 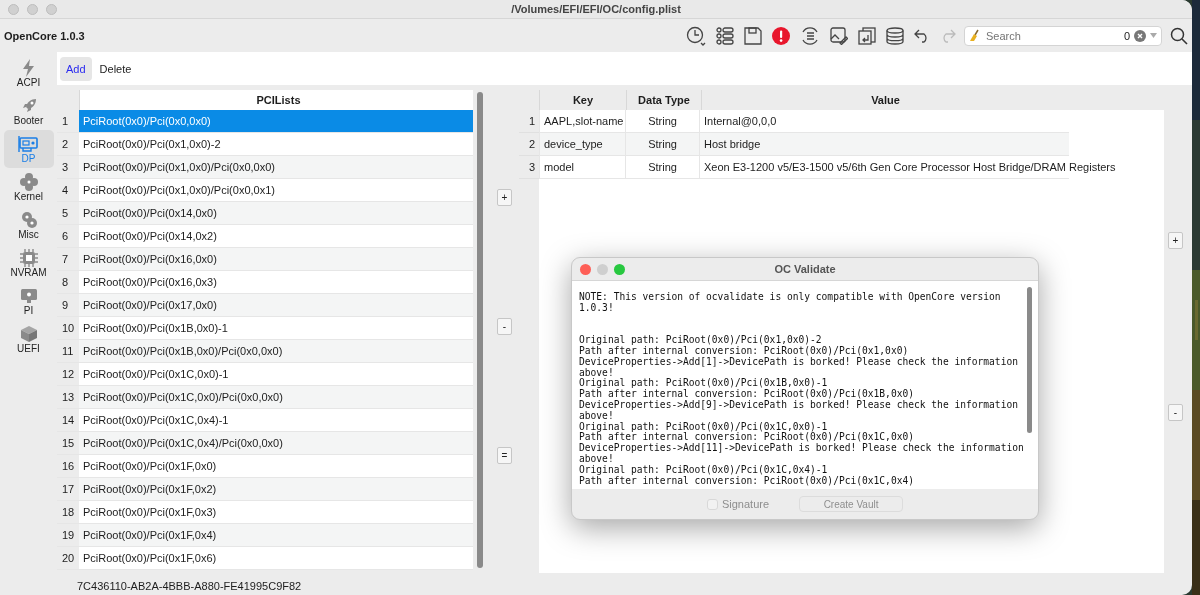 I want to click on save-icon, so click(x=753, y=35).